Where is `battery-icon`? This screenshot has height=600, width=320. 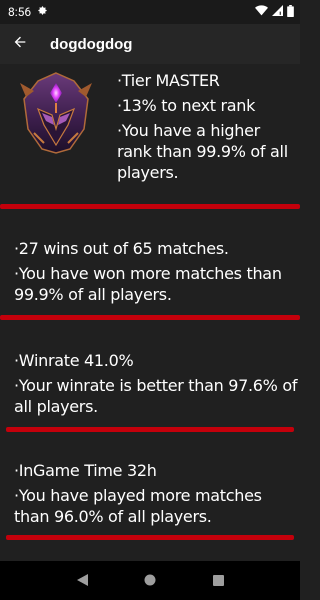
battery-icon is located at coordinates (290, 12).